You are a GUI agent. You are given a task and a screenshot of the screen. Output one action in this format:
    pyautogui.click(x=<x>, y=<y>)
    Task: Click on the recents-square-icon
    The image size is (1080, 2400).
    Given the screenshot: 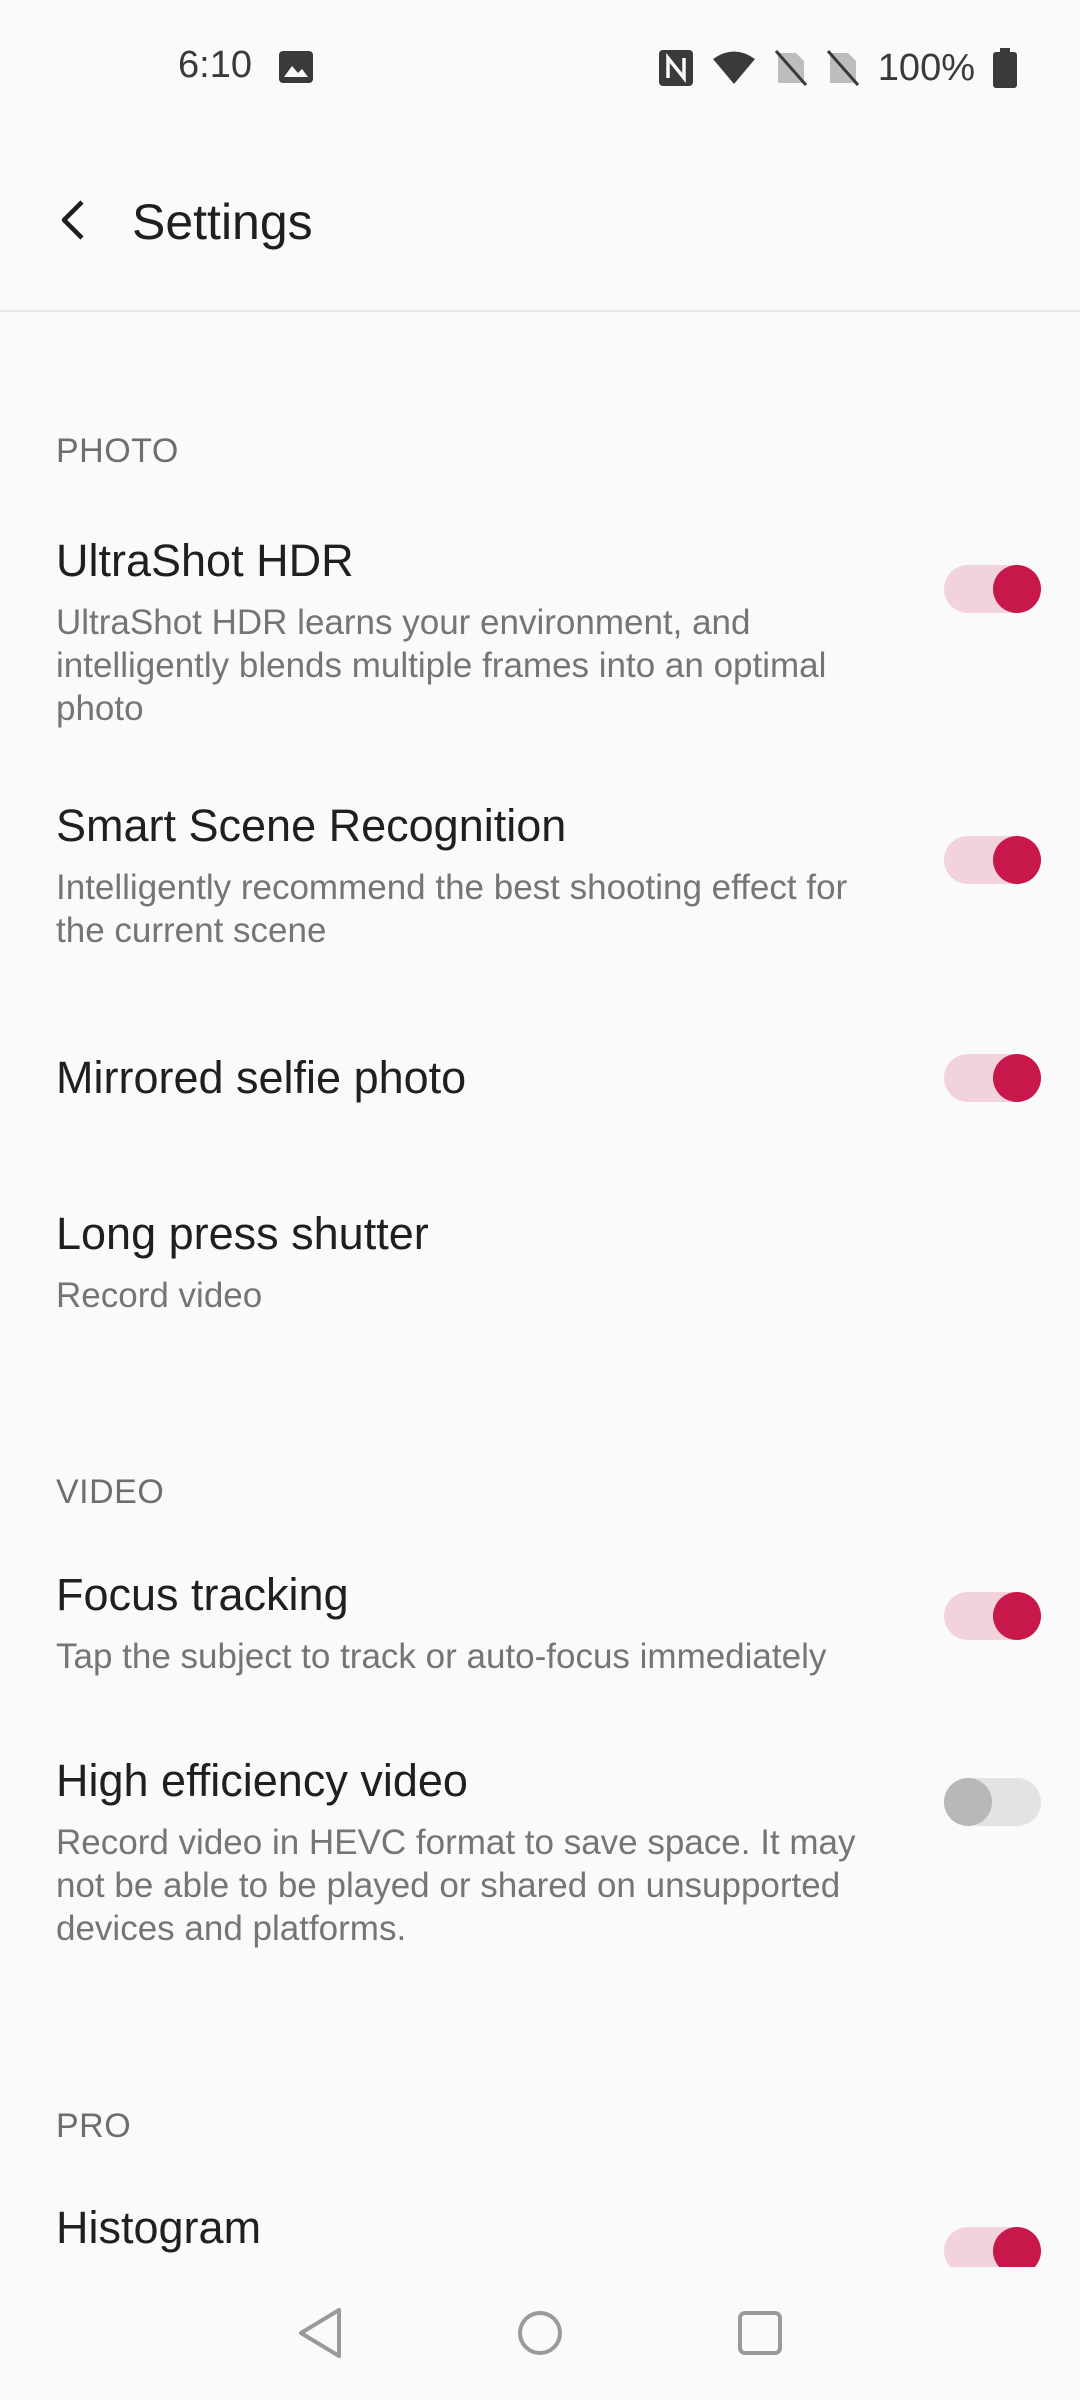 What is the action you would take?
    pyautogui.click(x=760, y=2333)
    